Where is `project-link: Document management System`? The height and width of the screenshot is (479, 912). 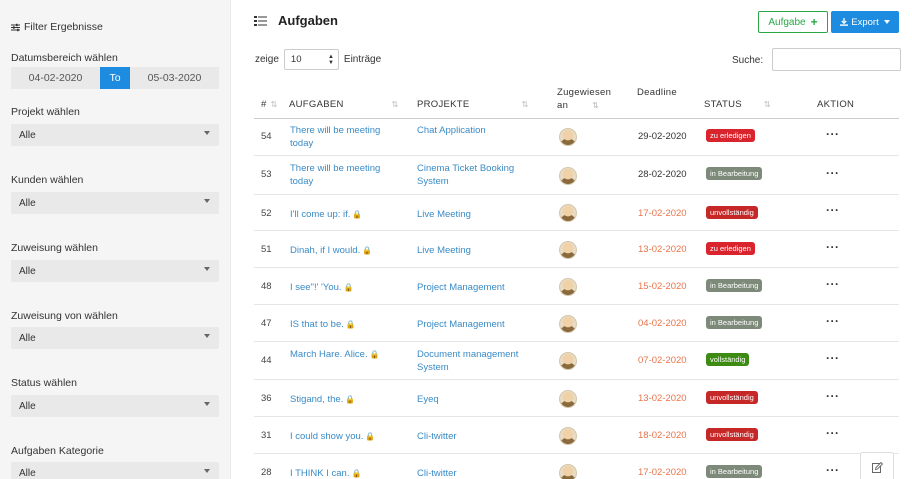
project-link: Document management System is located at coordinates (479, 361).